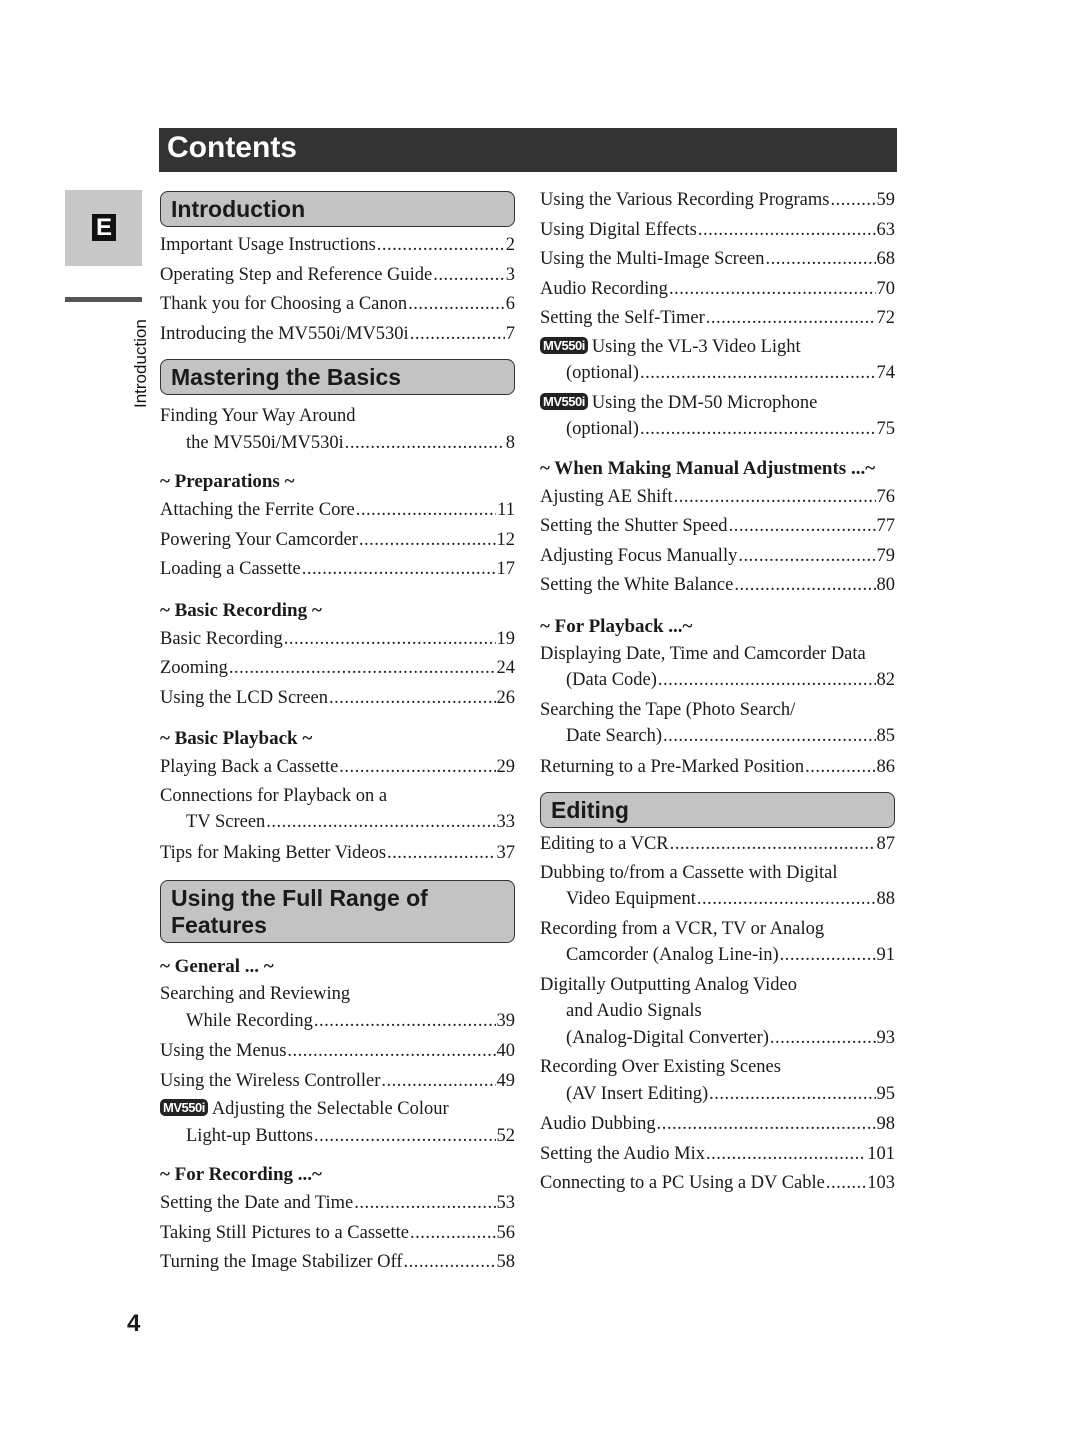 This screenshot has width=1080, height=1443. Describe the element at coordinates (717, 1155) in the screenshot. I see `toc-entry: Setting the Audio Mix101` at that location.